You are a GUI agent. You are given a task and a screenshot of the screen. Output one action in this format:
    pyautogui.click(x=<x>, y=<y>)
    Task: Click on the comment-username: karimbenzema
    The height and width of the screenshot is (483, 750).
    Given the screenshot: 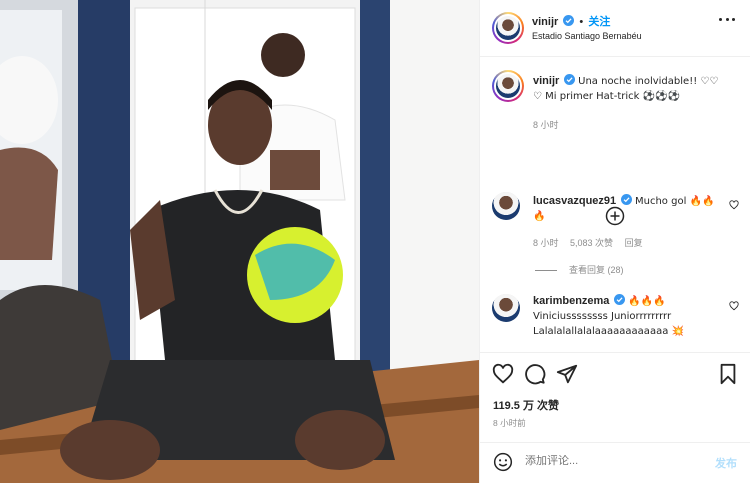 What is the action you would take?
    pyautogui.click(x=571, y=301)
    